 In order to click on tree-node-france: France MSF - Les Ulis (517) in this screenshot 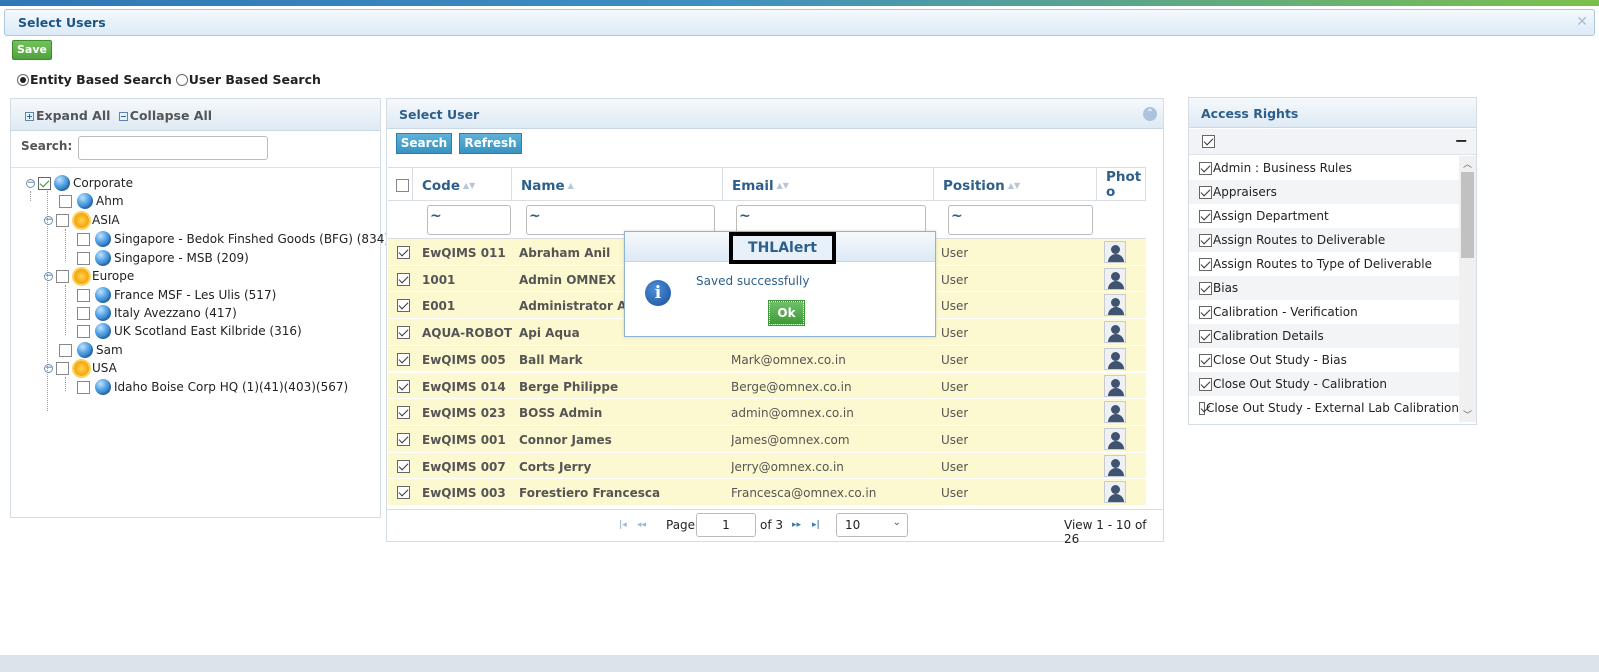, I will do `click(176, 295)`.